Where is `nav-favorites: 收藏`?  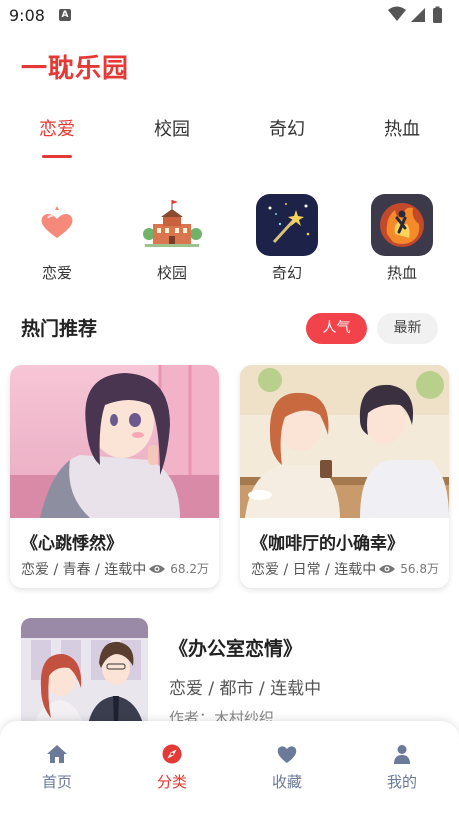 nav-favorites: 收藏 is located at coordinates (287, 767).